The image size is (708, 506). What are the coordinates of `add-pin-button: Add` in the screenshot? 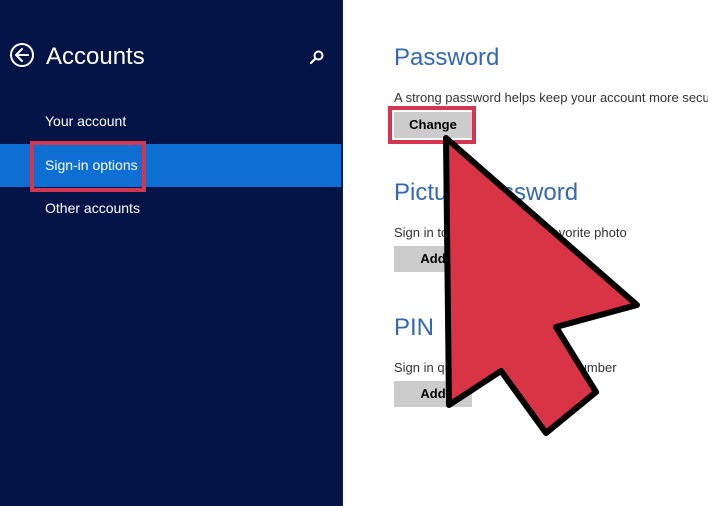 It's located at (433, 394).